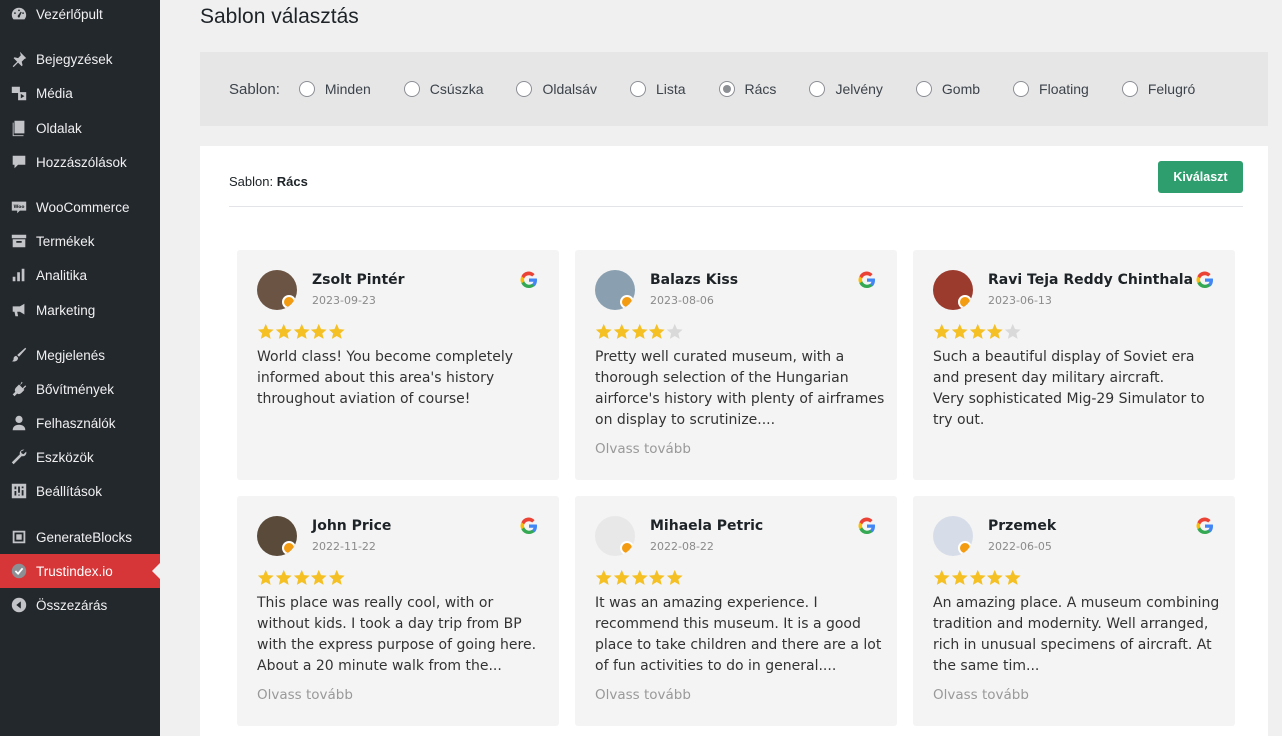 Image resolution: width=1282 pixels, height=736 pixels. I want to click on filter-option-floating: Floating, so click(1051, 89).